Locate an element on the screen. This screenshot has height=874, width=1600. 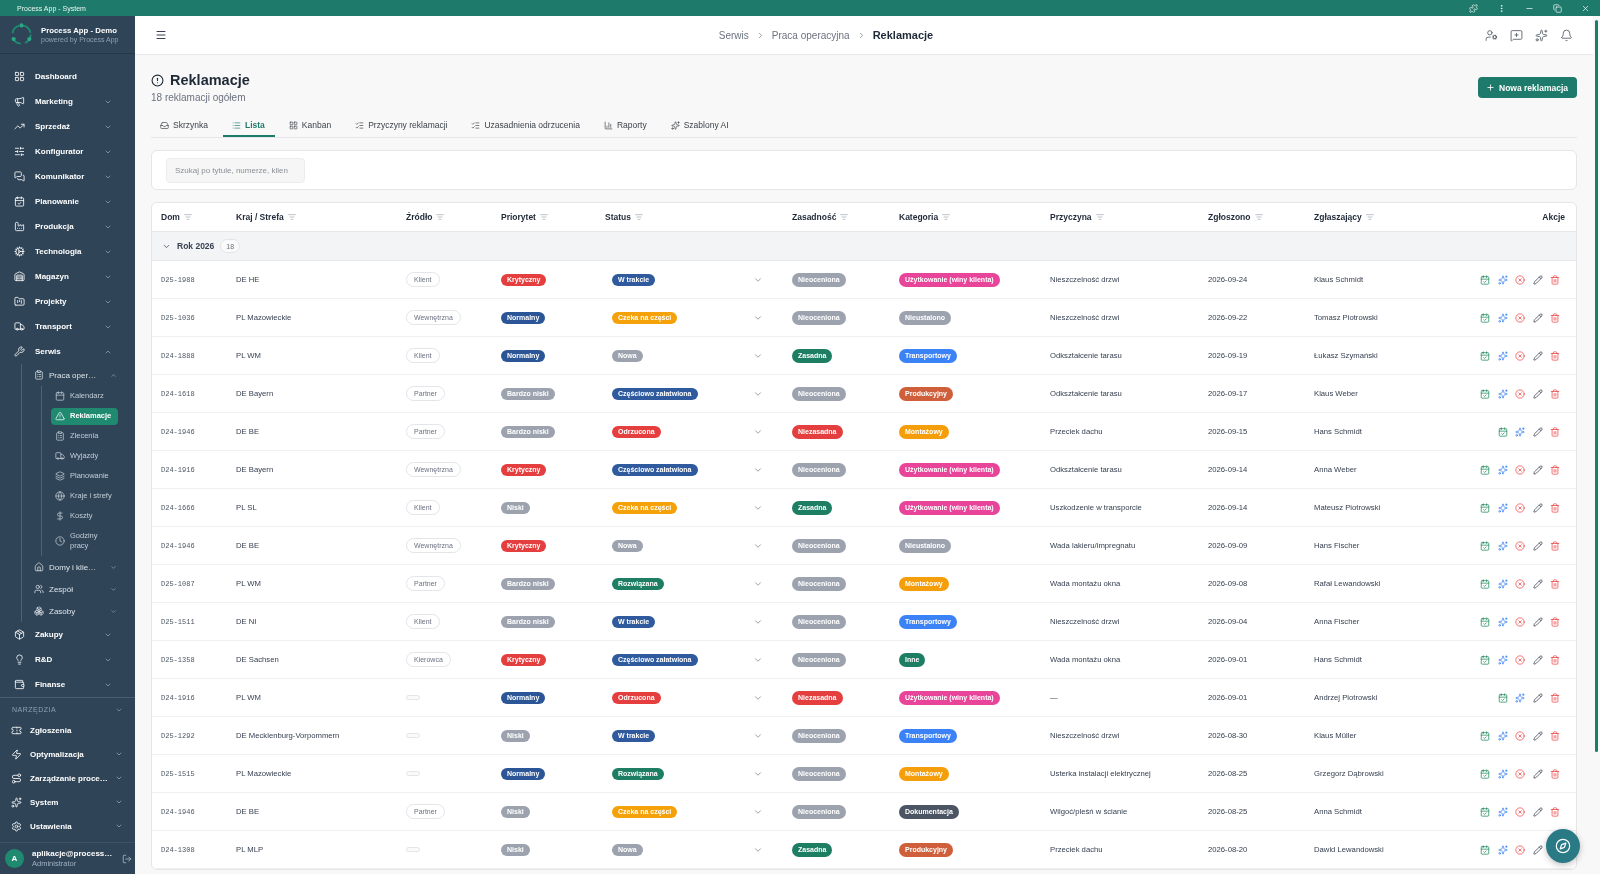
sidebar-item: Planowanie is located at coordinates (67, 201).